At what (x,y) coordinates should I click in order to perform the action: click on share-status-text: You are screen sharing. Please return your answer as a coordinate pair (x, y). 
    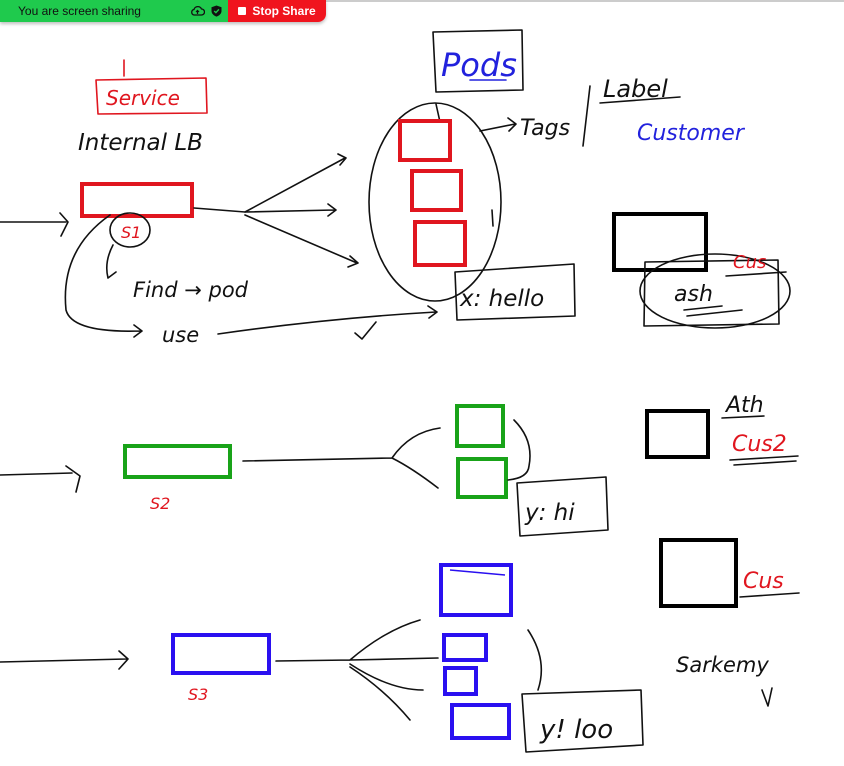
    Looking at the image, I should click on (79, 11).